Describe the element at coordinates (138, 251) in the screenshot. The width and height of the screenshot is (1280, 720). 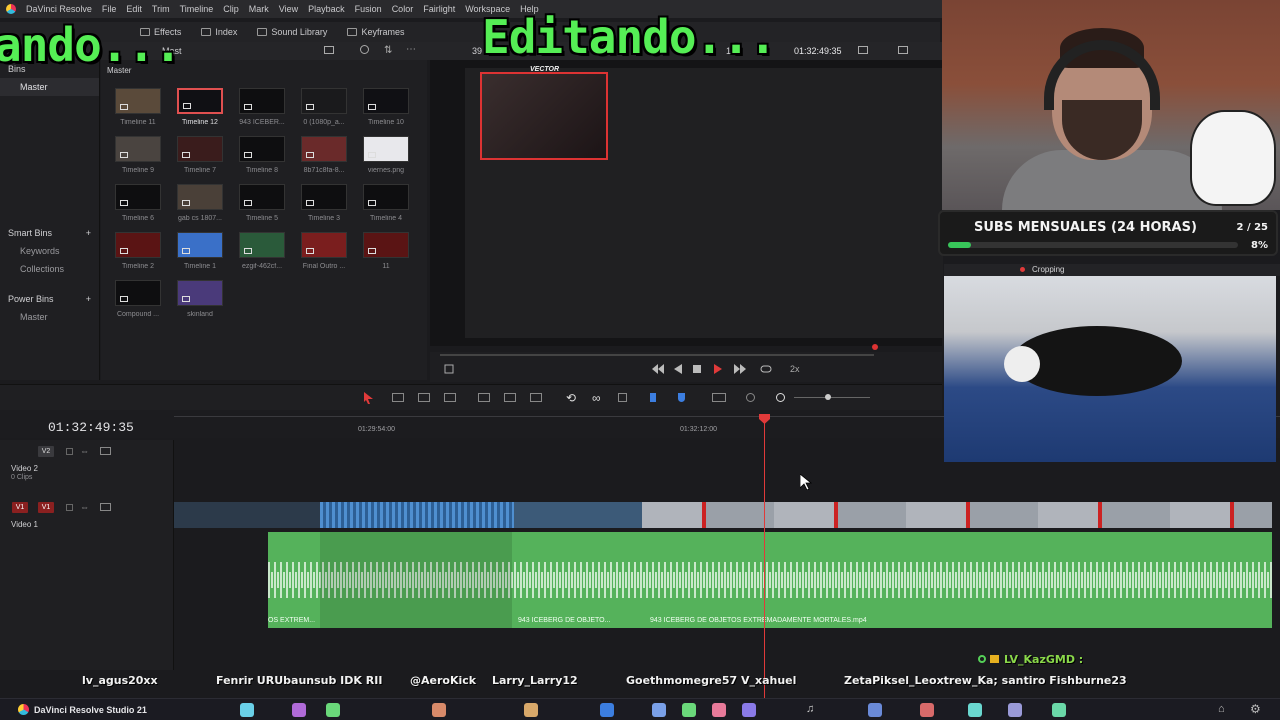
I see `media-clip: Timeline 2` at that location.